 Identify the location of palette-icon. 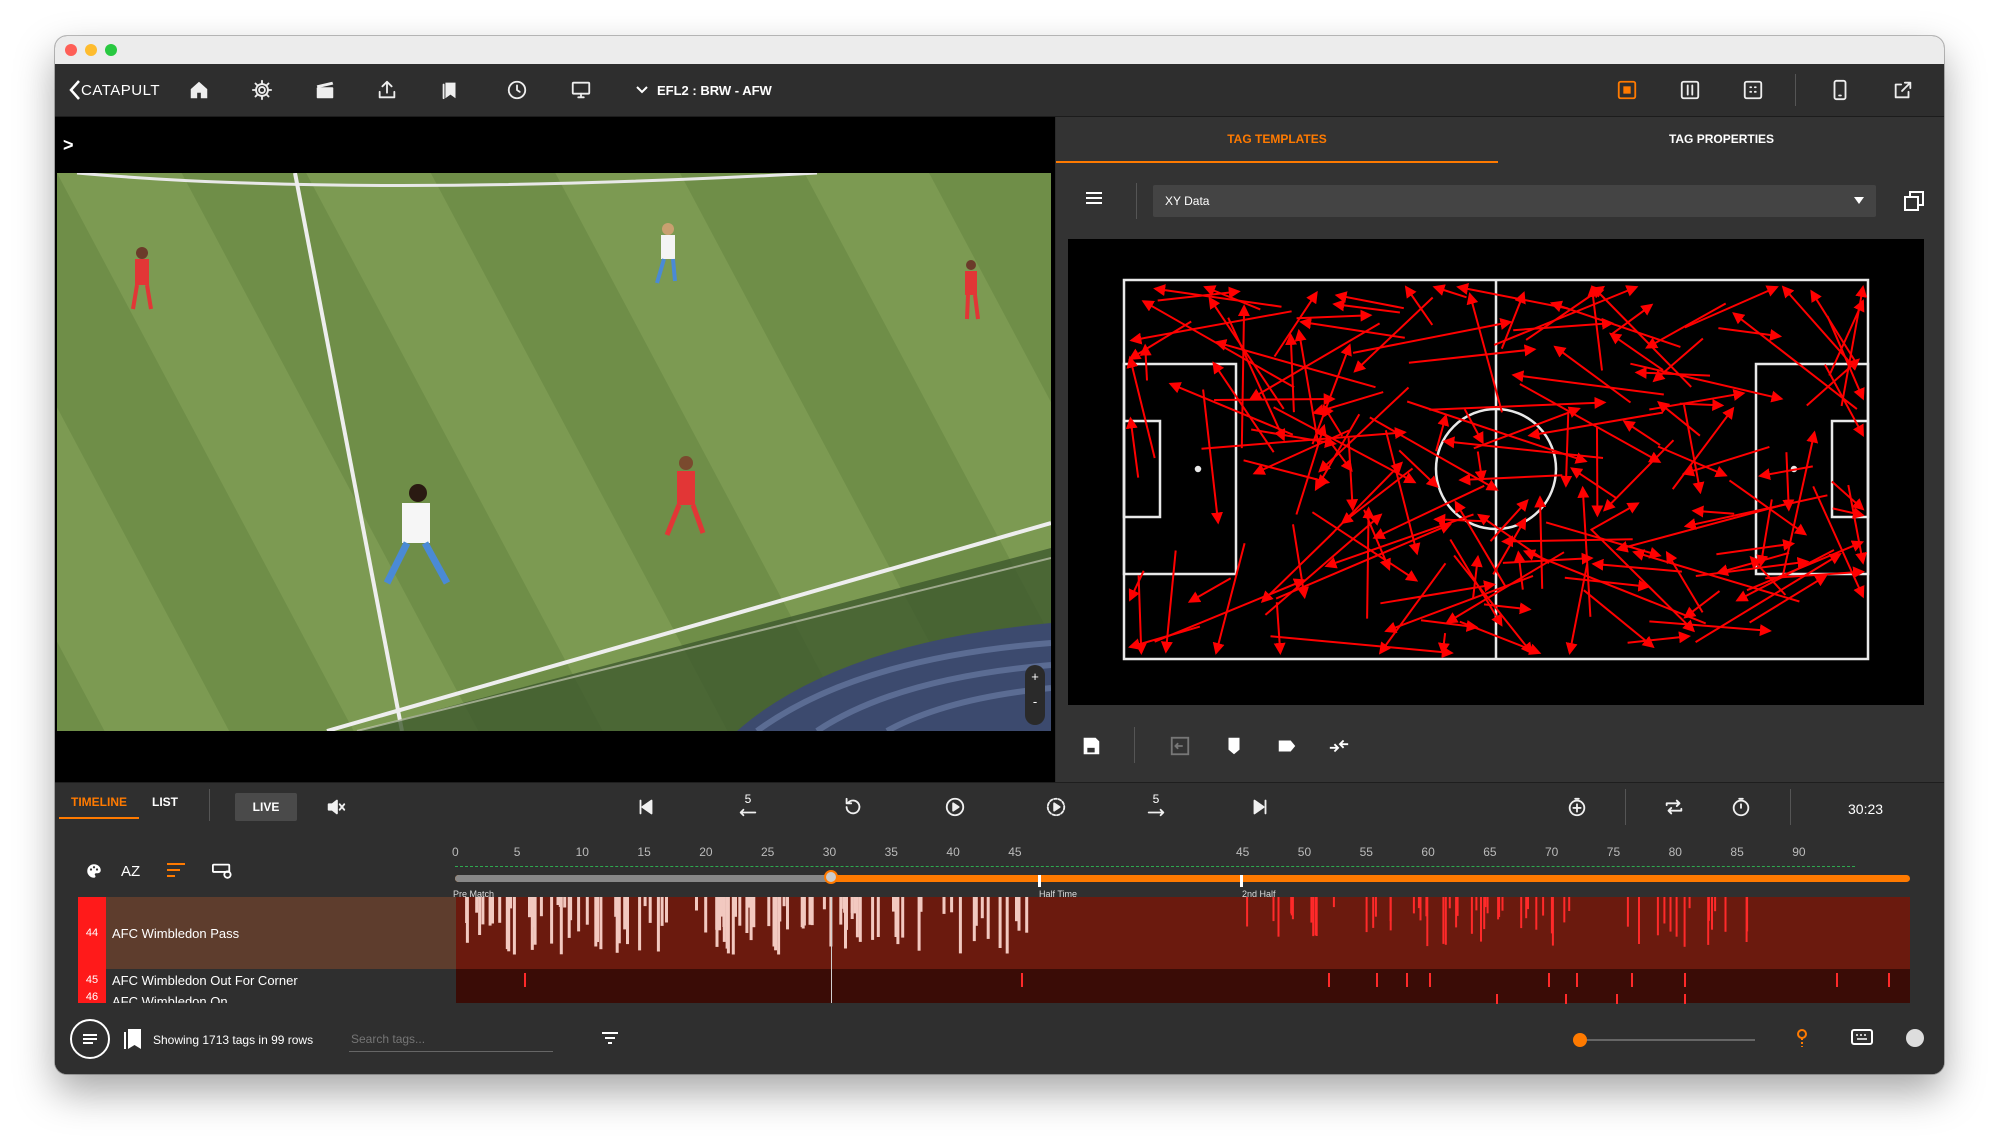
(94, 871).